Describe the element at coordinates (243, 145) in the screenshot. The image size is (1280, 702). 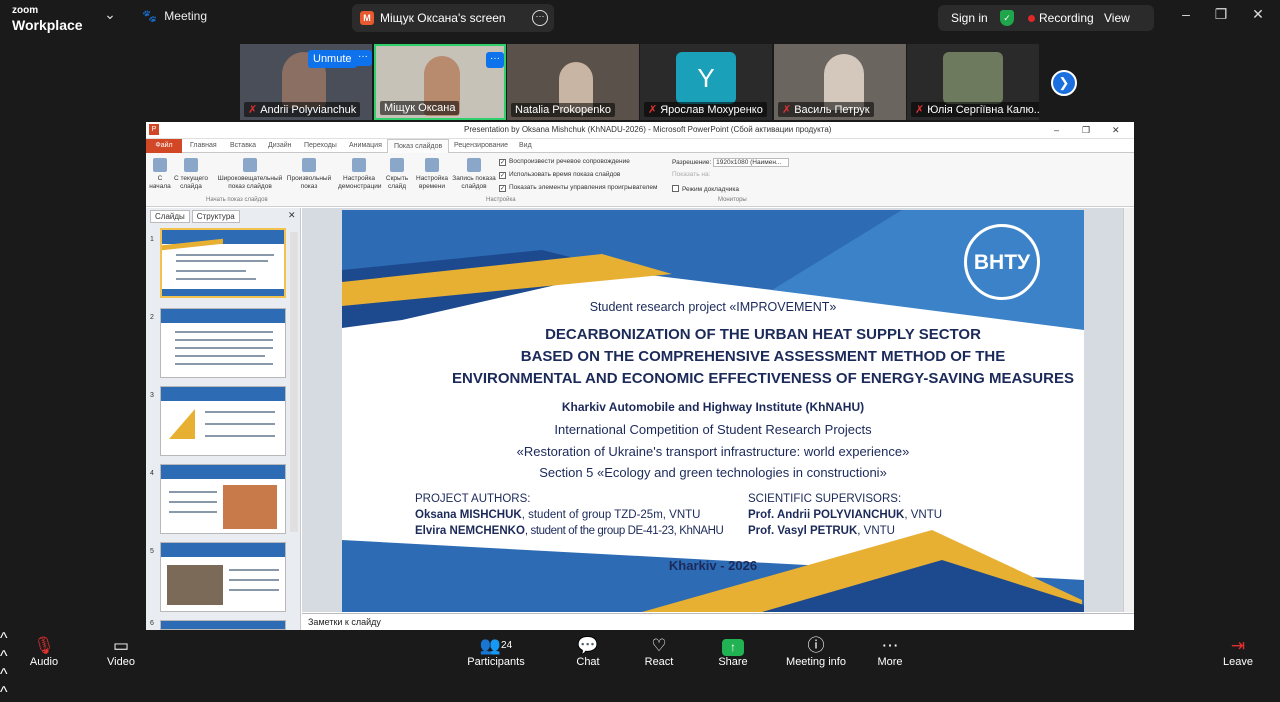
I see `tab-insert: Вставка` at that location.